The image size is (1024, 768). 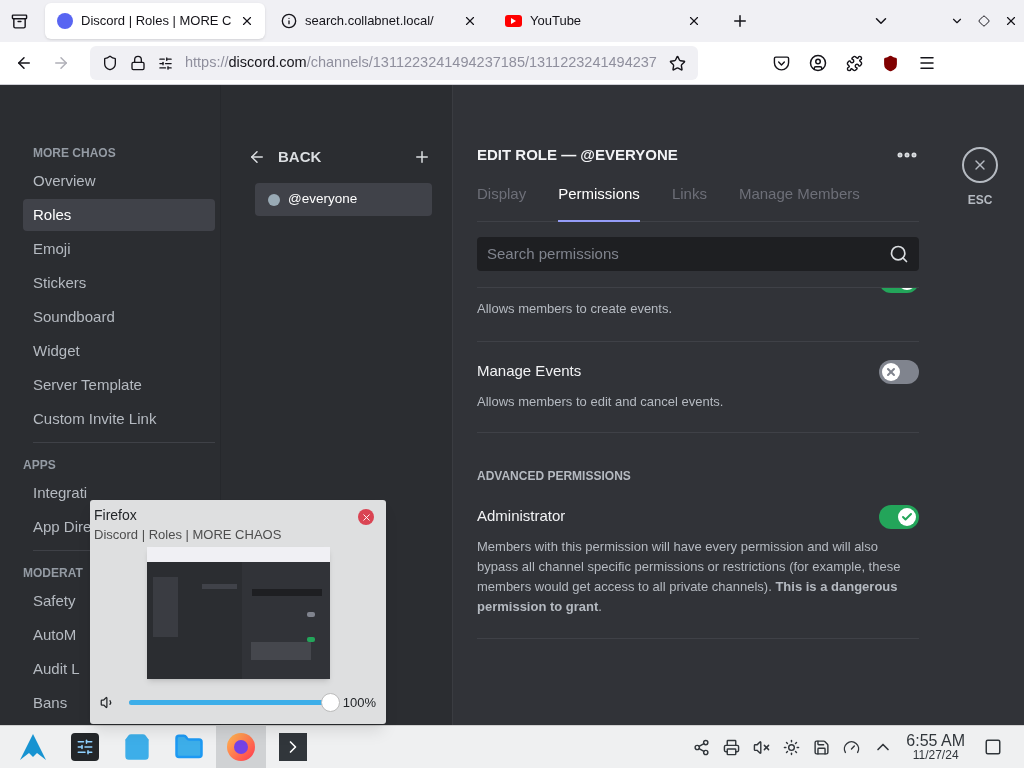 What do you see at coordinates (927, 63) in the screenshot?
I see `menu-icon` at bounding box center [927, 63].